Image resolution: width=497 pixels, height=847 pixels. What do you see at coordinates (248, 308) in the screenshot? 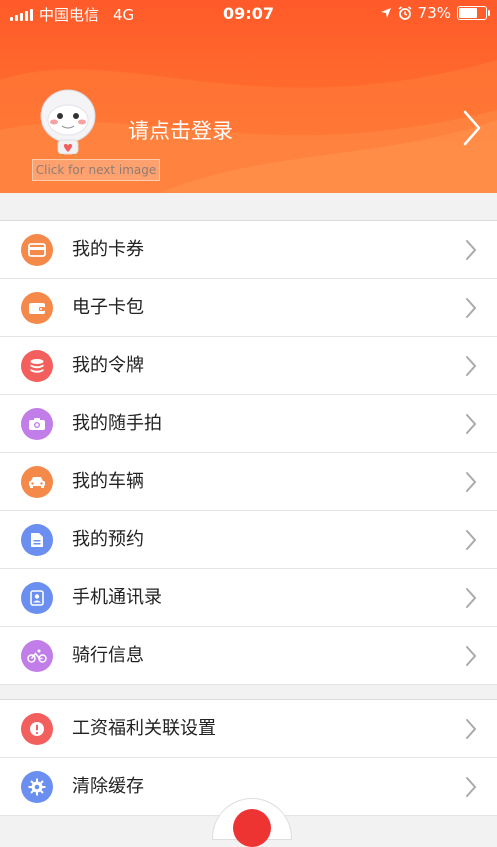
I see `menu-item-wallet: 电子卡包` at bounding box center [248, 308].